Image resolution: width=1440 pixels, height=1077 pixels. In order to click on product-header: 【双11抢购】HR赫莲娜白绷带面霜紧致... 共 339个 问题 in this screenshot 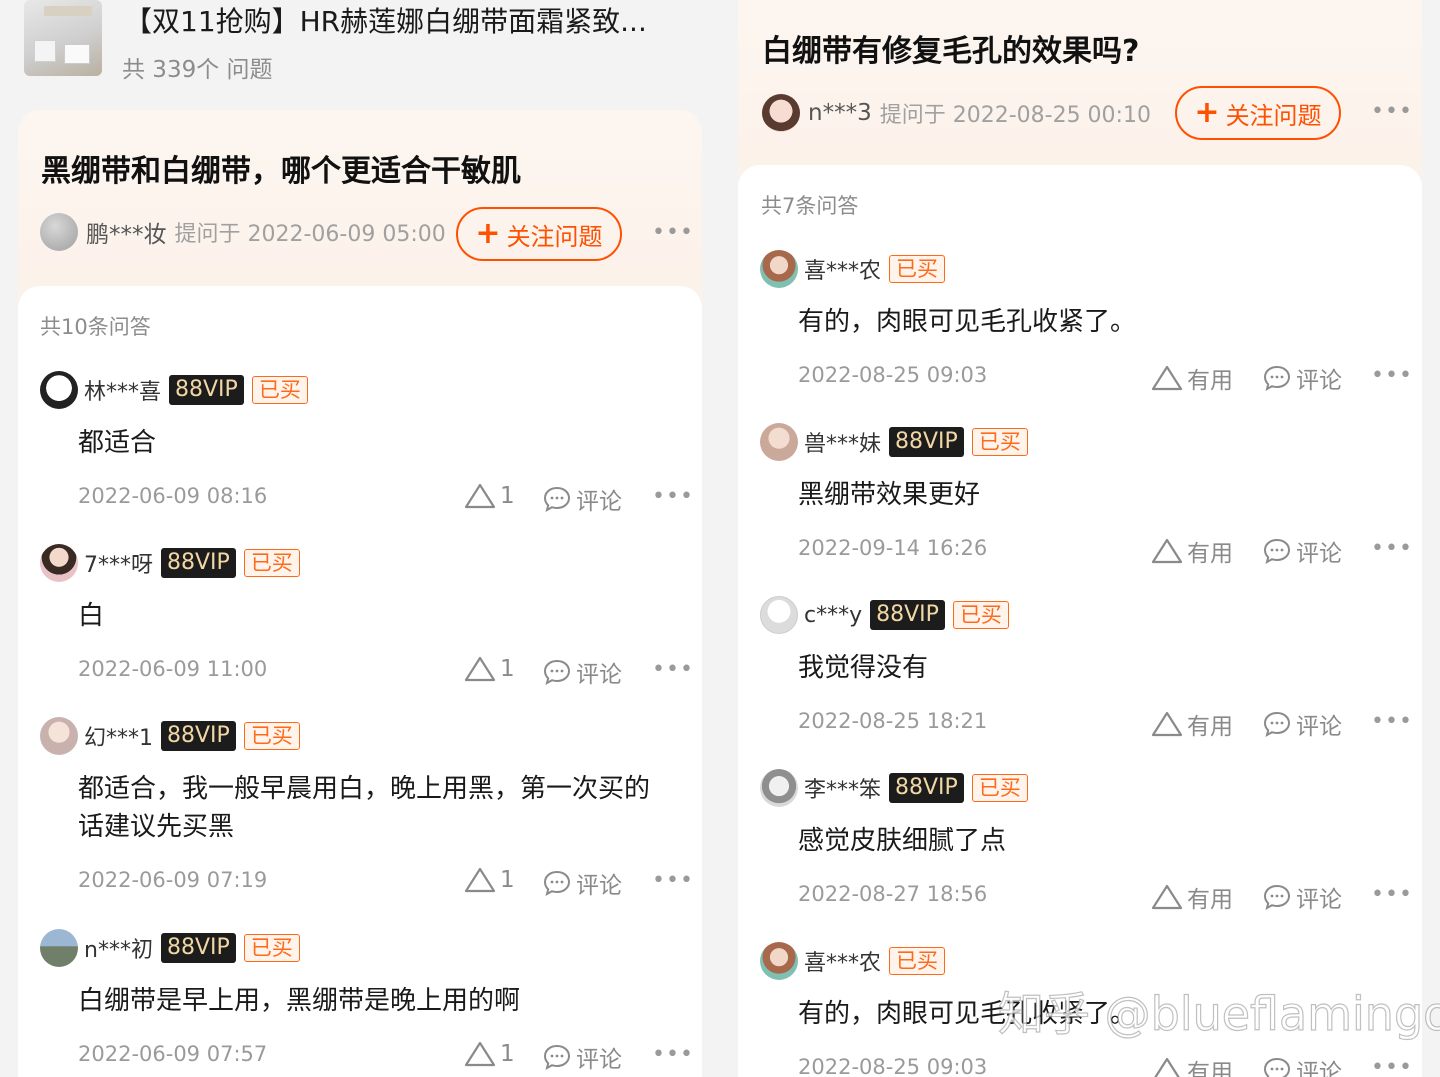, I will do `click(364, 45)`.